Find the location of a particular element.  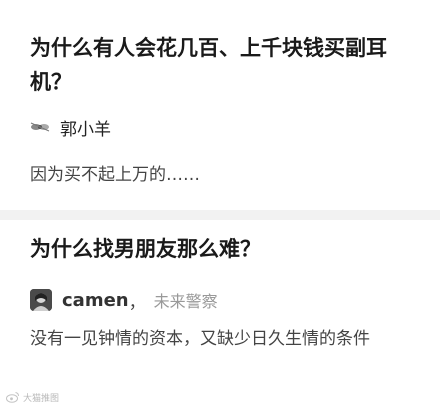

author-row: camen ， 未来警察 is located at coordinates (124, 300).